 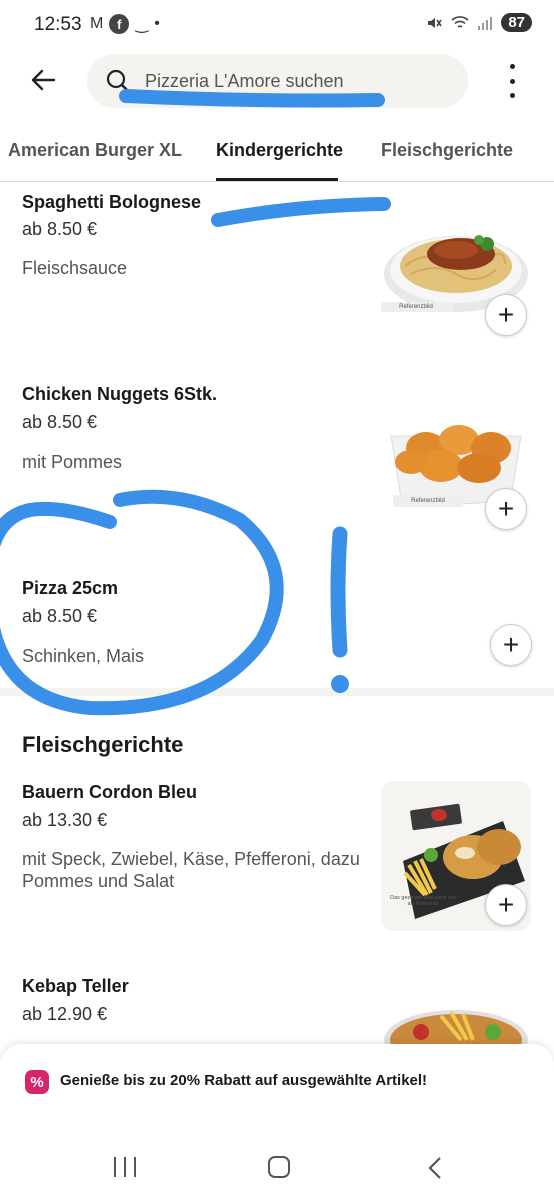 What do you see at coordinates (103, 744) in the screenshot?
I see `section-title: Fleischgerichte` at bounding box center [103, 744].